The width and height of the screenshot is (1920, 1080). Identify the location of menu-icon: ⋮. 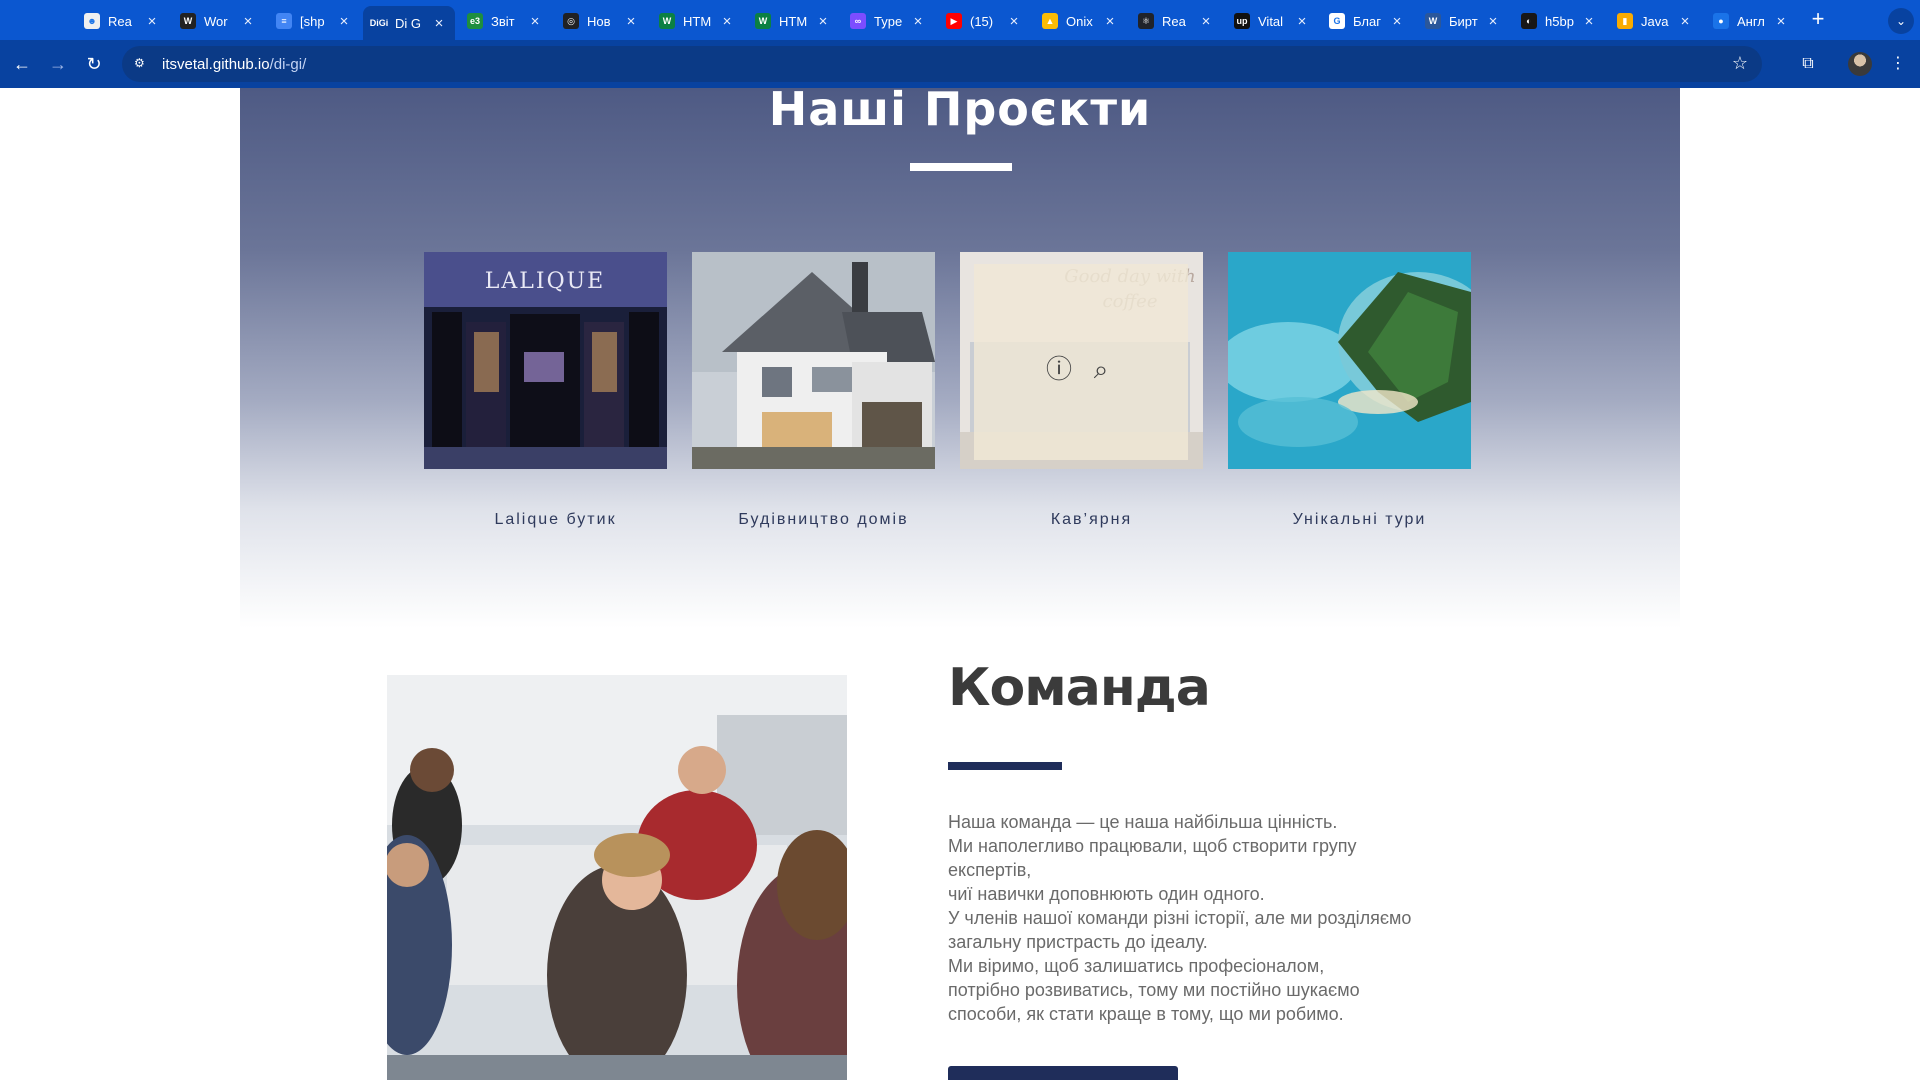
(1898, 64).